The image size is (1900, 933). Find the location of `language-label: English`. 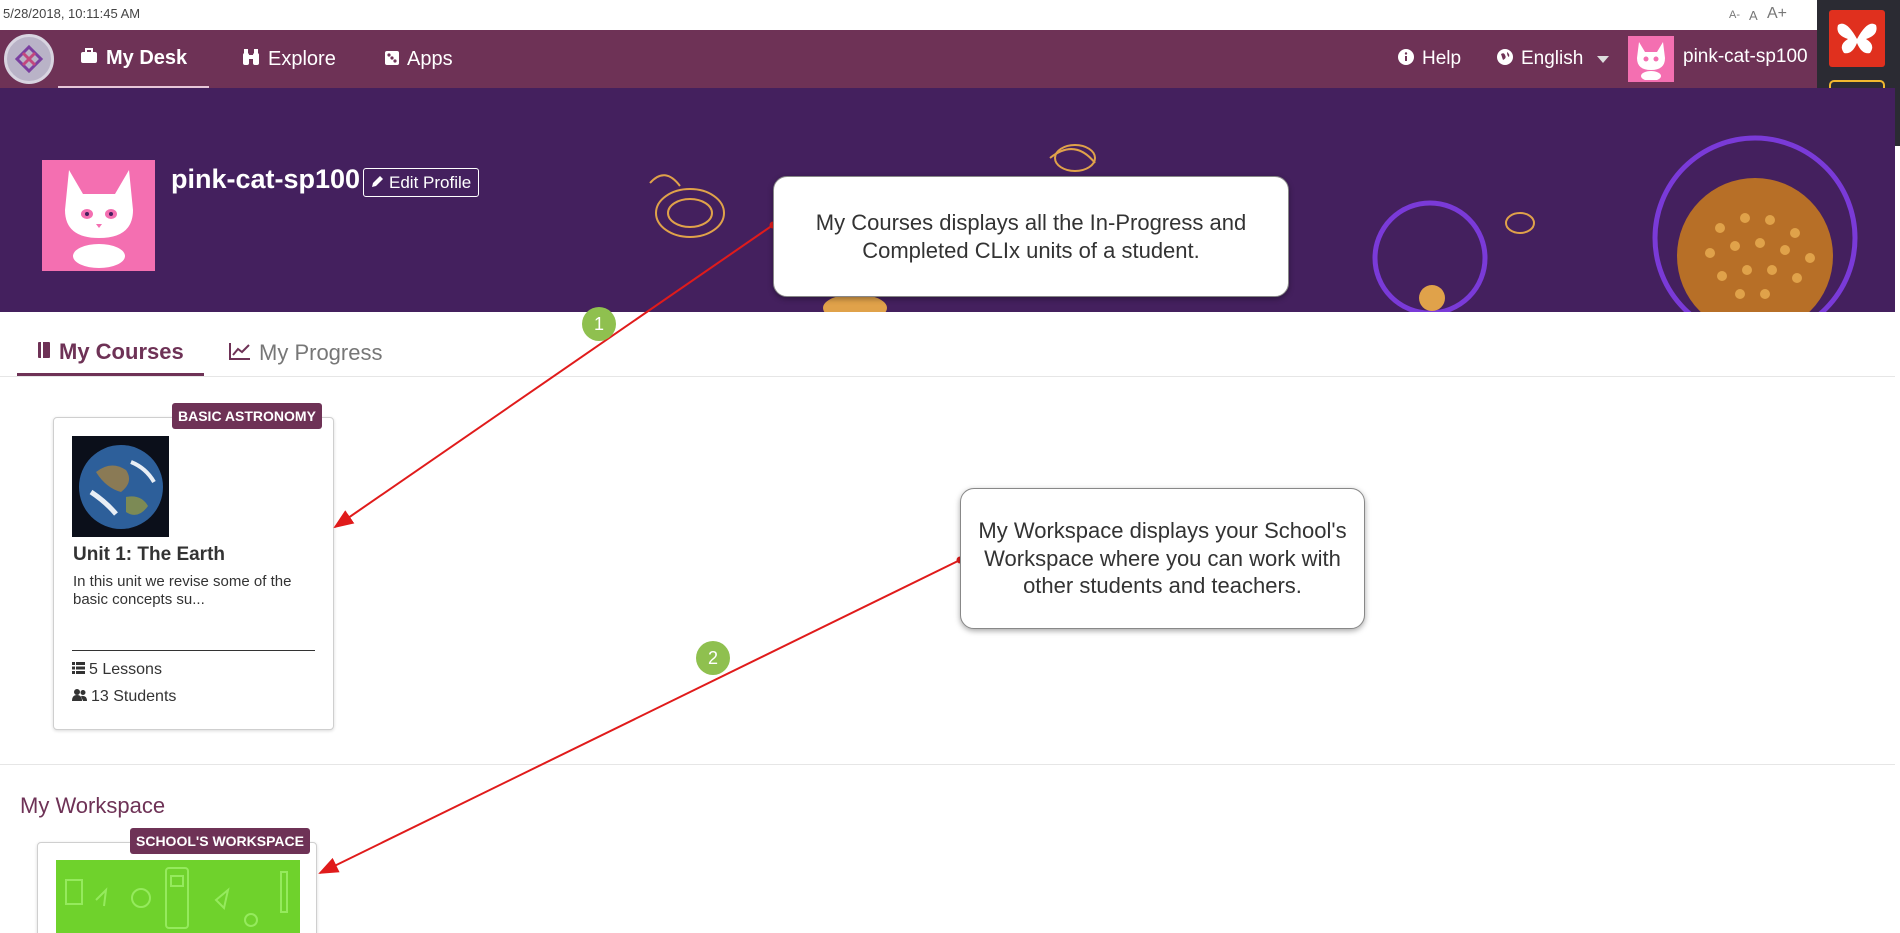

language-label: English is located at coordinates (1552, 58).